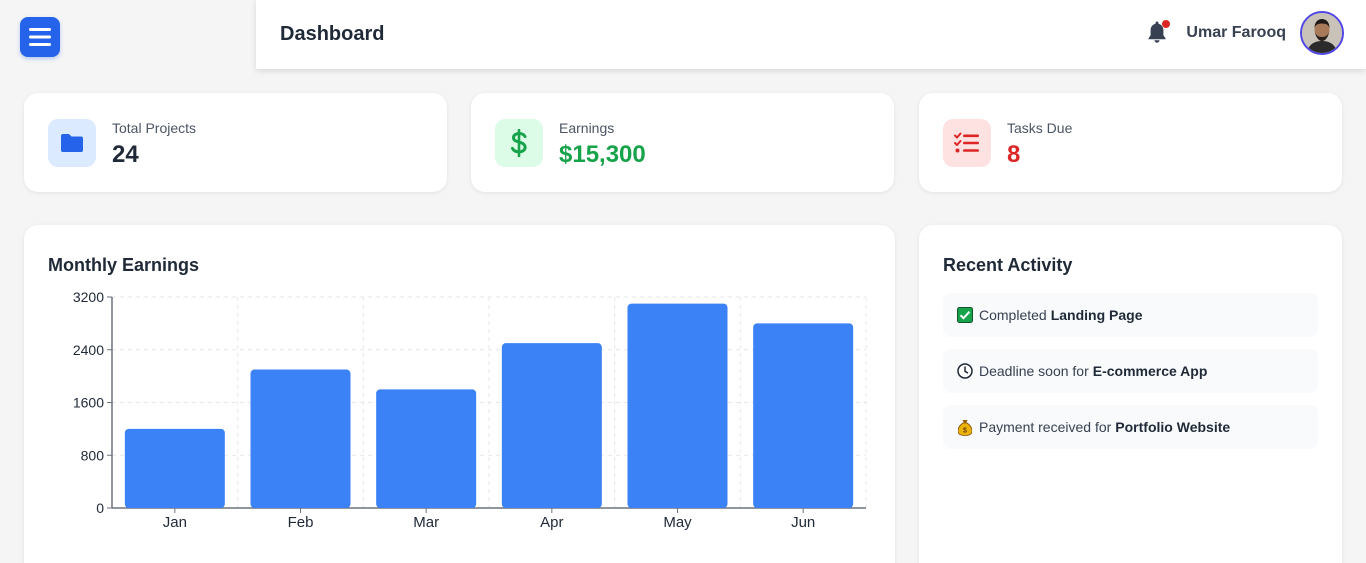 Image resolution: width=1366 pixels, height=563 pixels. I want to click on menu-button, so click(40, 37).